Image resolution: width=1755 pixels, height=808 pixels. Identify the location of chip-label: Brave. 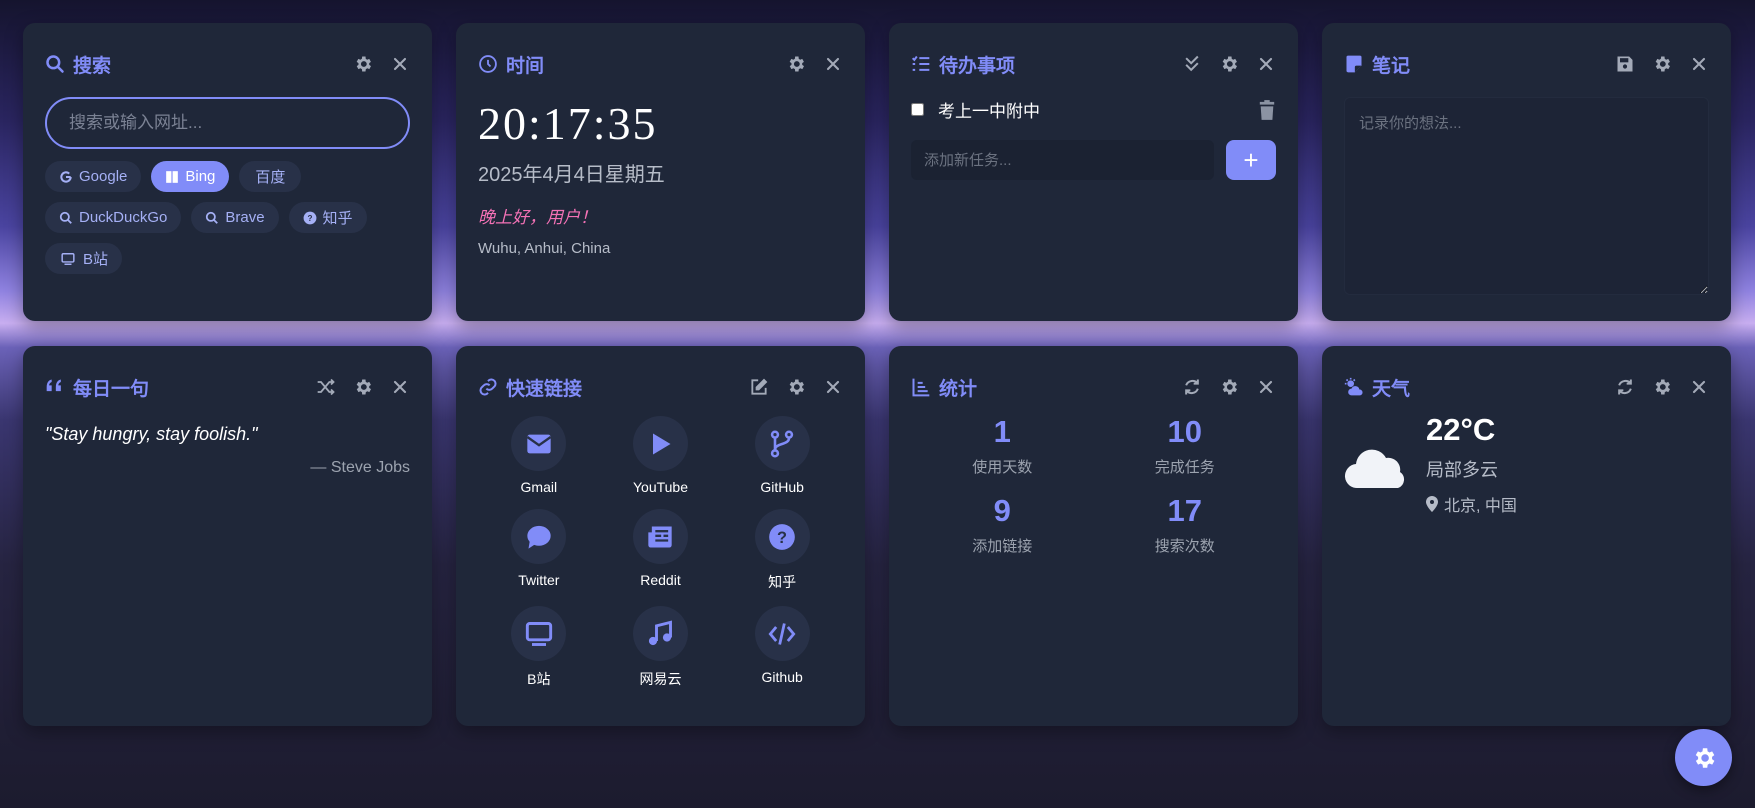
(245, 217).